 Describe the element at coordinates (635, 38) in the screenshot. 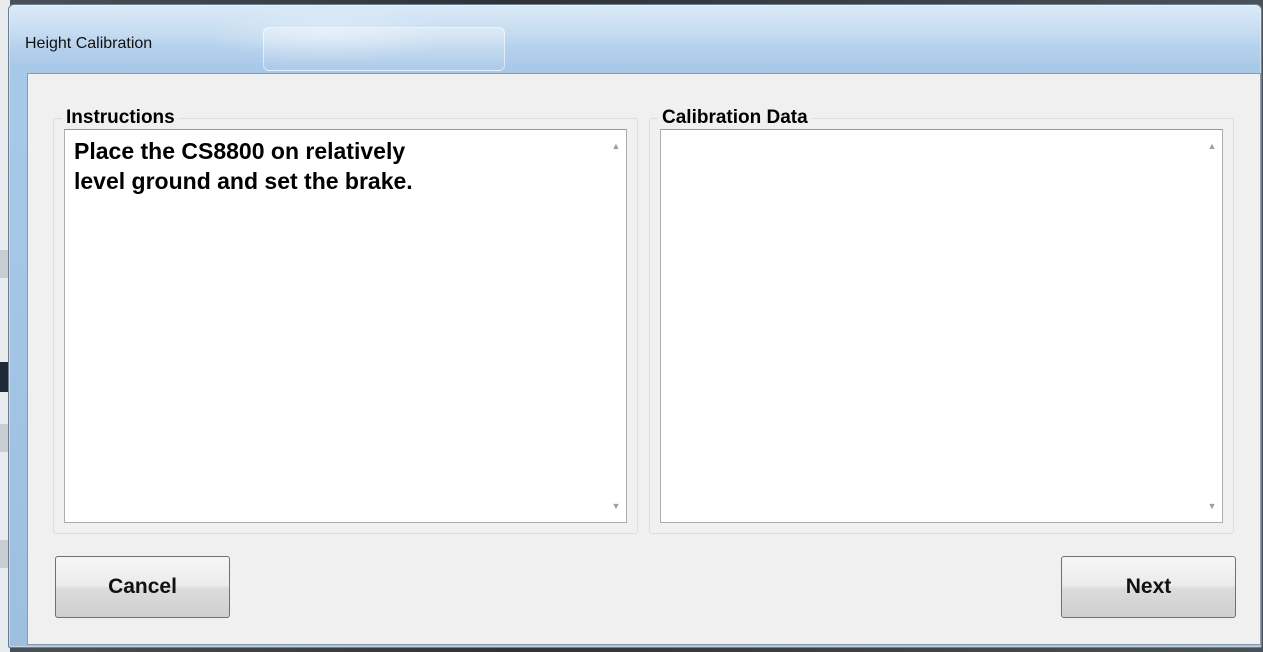

I see `title-bar: Height Calibration` at that location.